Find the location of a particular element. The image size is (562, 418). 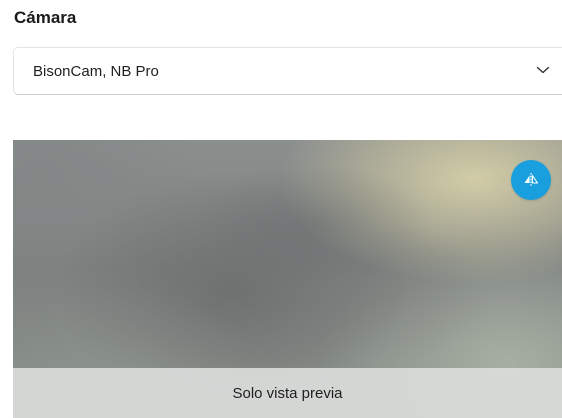

chevron-down-icon is located at coordinates (543, 70).